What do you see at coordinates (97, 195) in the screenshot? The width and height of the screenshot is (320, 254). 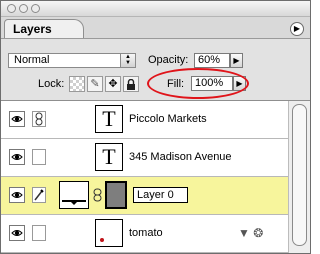 I see `mask-link-chain-icon` at bounding box center [97, 195].